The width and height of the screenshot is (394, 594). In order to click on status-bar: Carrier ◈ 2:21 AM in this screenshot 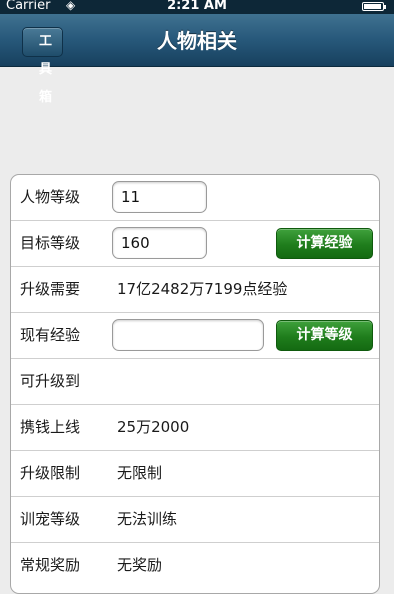, I will do `click(197, 7)`.